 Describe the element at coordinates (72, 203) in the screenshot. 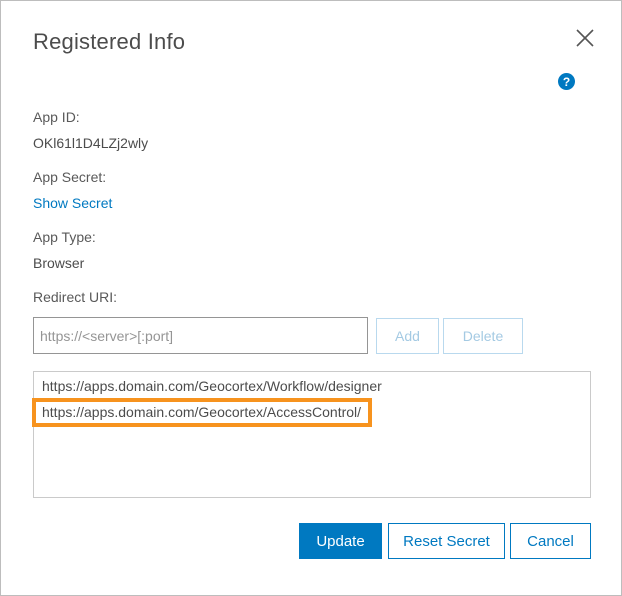

I see `show-secret-link: Show Secret` at that location.